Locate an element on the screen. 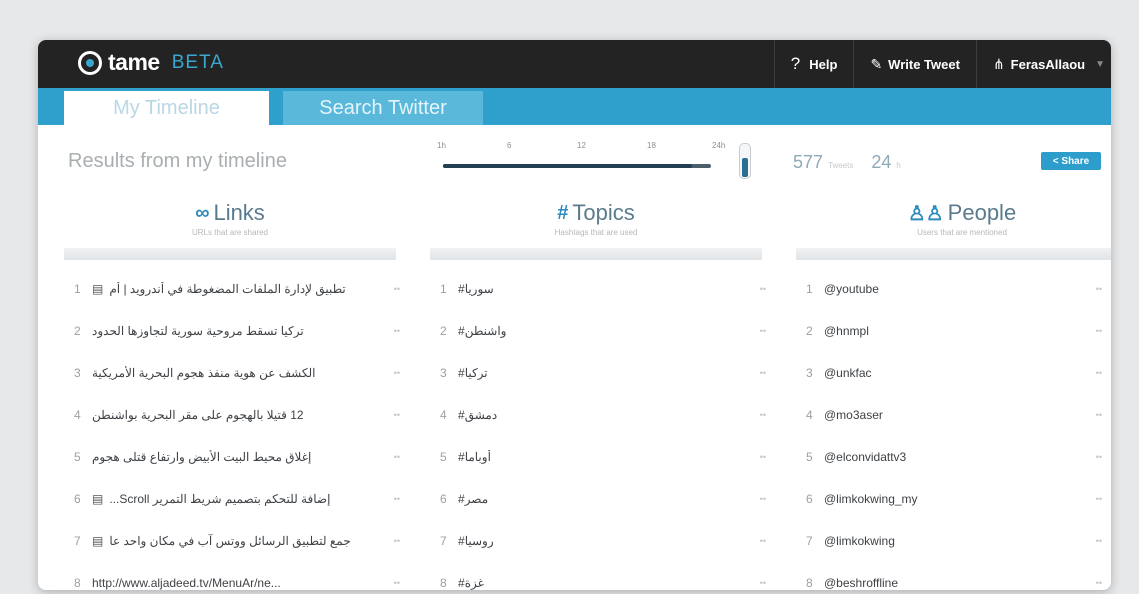 The width and height of the screenshot is (1139, 594). help-button: ? Help is located at coordinates (813, 64).